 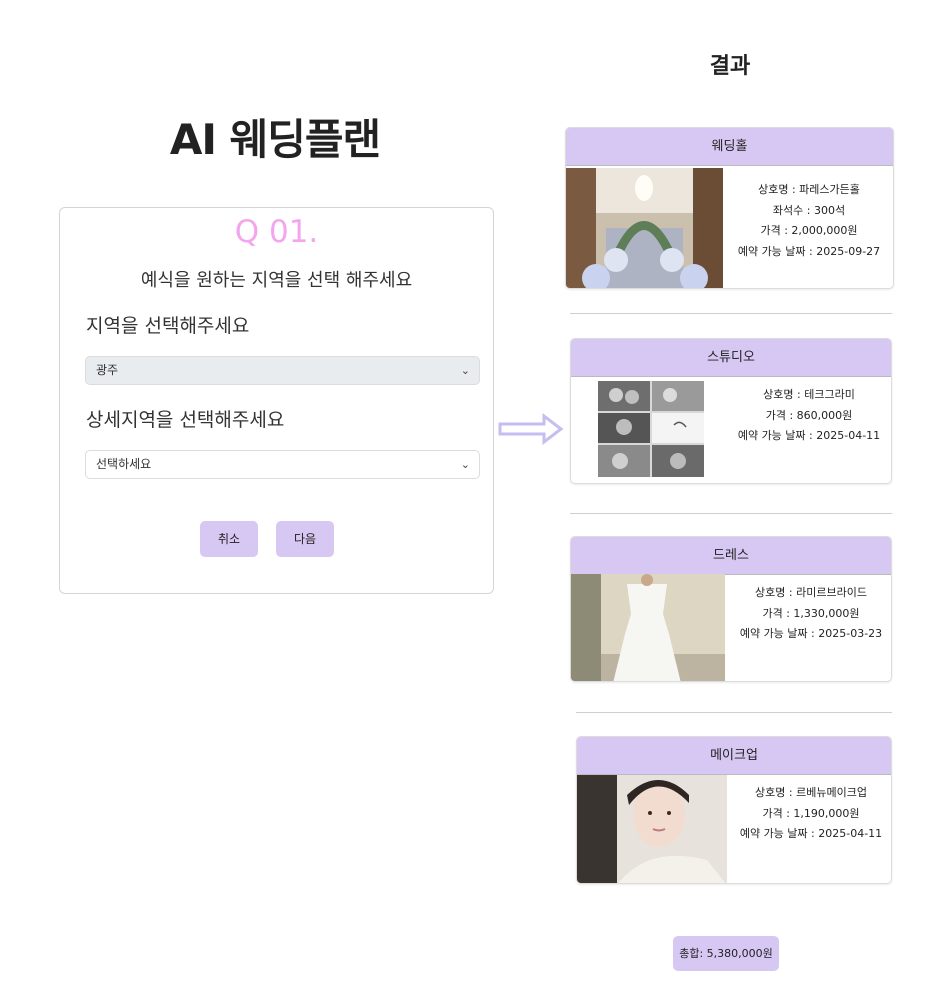 I want to click on card-info-line: 상호명 : 파레스가든홀, so click(x=809, y=189).